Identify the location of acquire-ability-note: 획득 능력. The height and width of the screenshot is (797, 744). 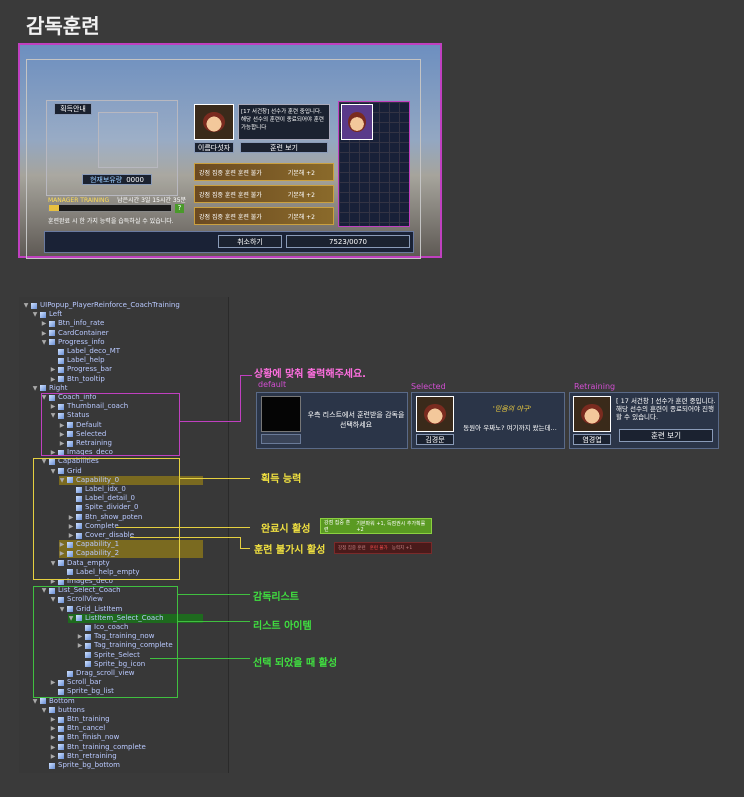
(281, 479).